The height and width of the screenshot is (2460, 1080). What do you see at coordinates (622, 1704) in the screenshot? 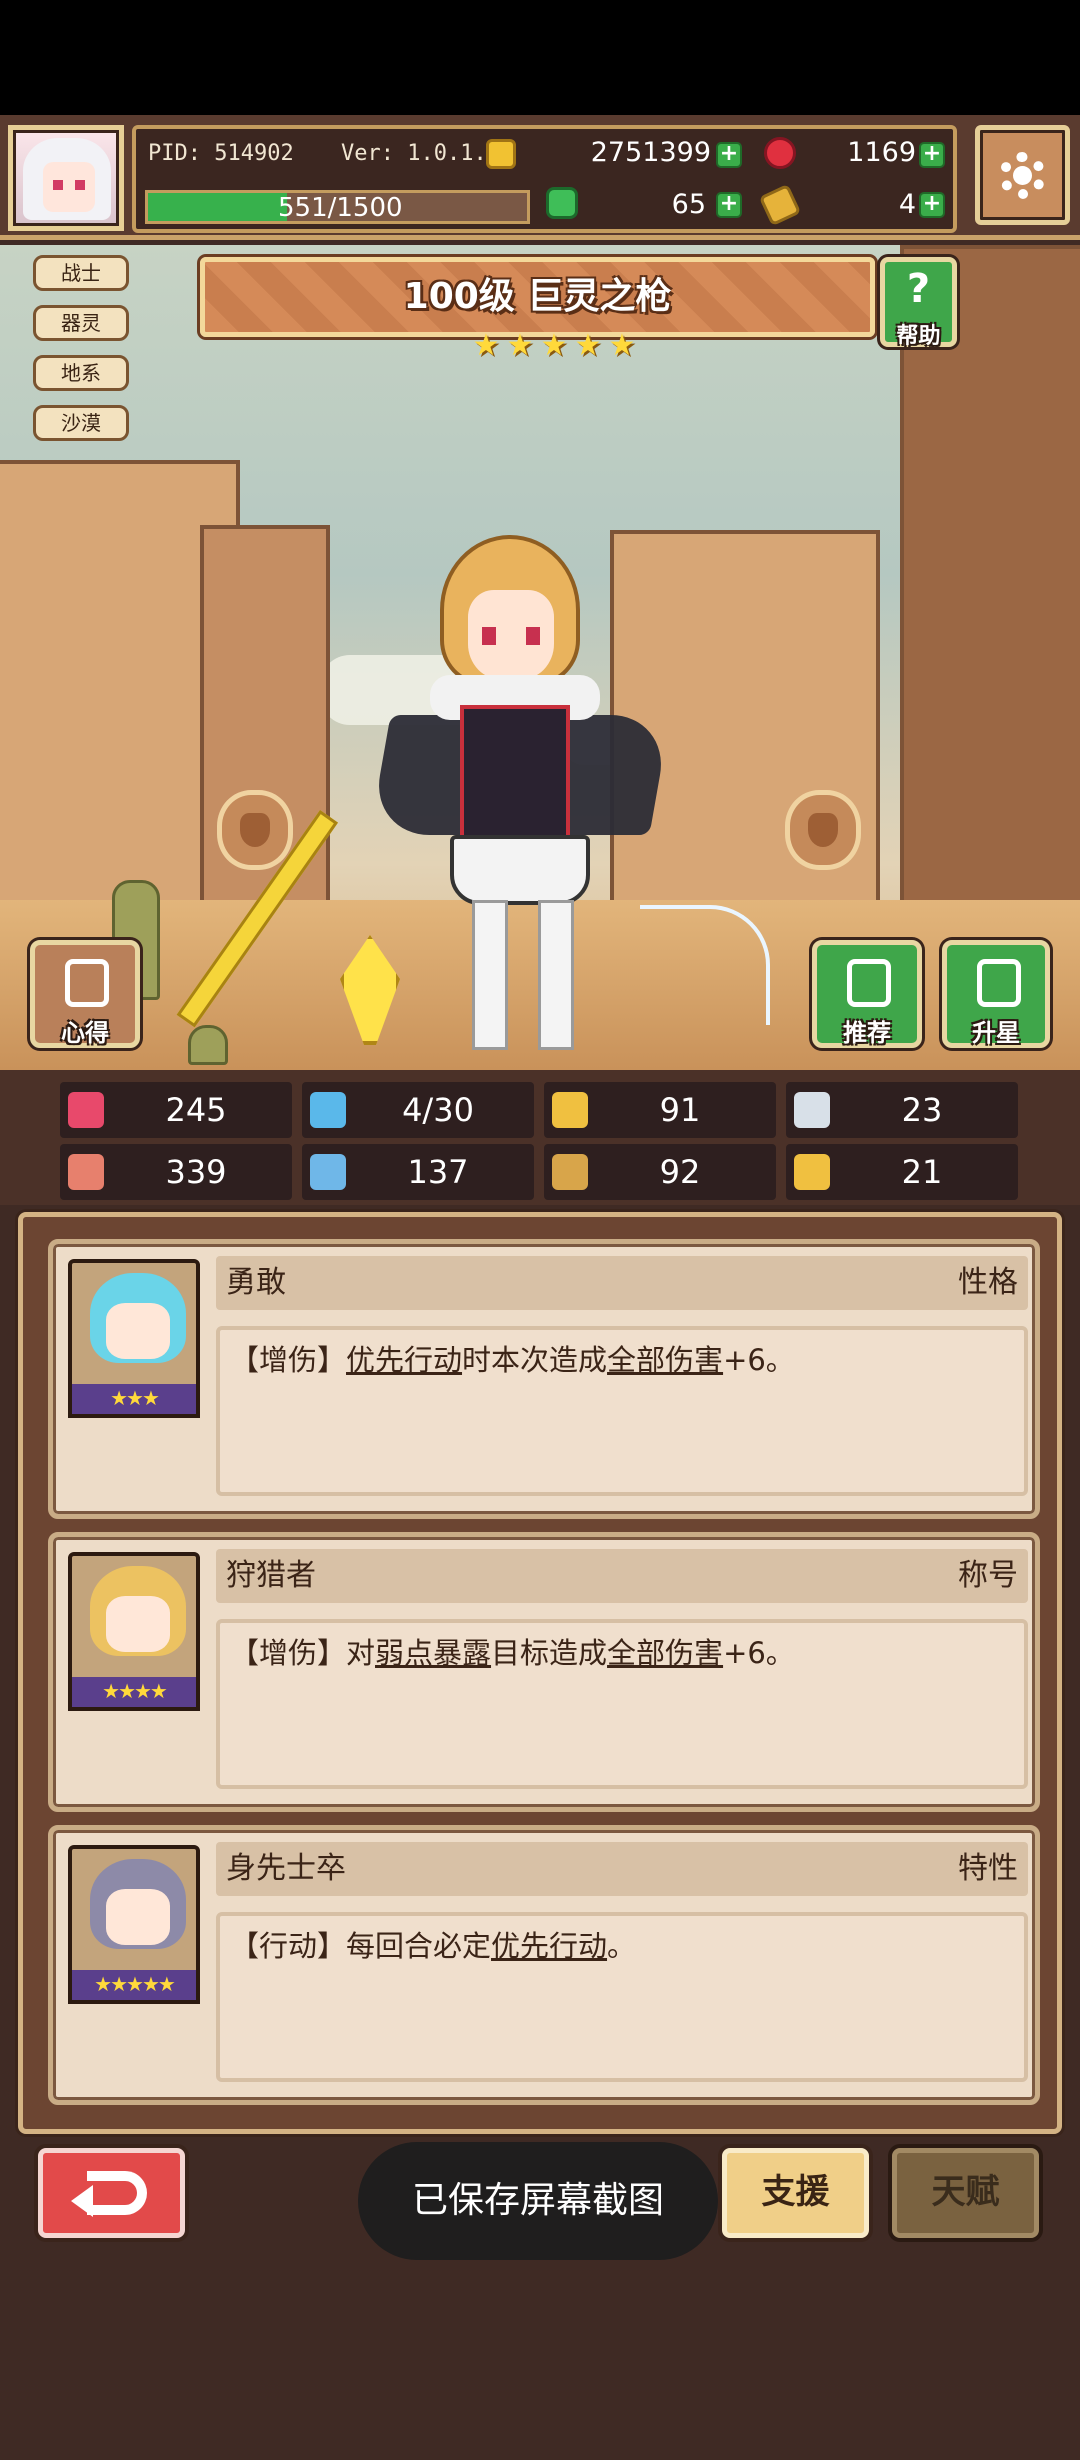
I see `trait-description-box: 【增伤】对弱点暴露目标造成全部伤害+6。` at bounding box center [622, 1704].